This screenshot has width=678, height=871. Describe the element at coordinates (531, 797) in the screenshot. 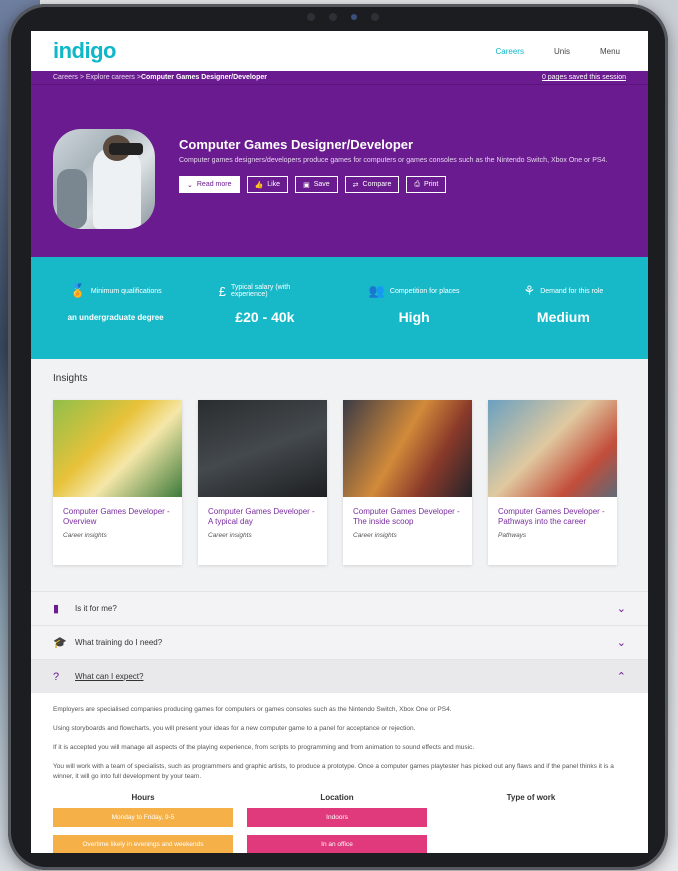

I see `type-of-work-column: Type of work` at that location.